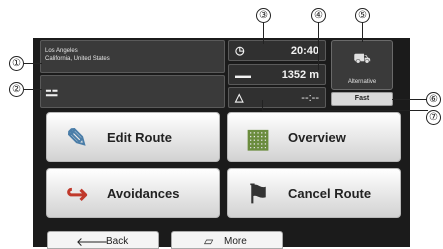  What do you see at coordinates (209, 241) in the screenshot?
I see `more-icon: ▱` at bounding box center [209, 241].